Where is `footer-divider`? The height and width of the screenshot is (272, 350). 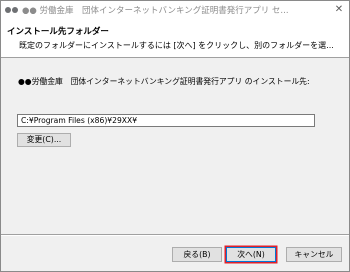
footer-divider is located at coordinates (175, 235).